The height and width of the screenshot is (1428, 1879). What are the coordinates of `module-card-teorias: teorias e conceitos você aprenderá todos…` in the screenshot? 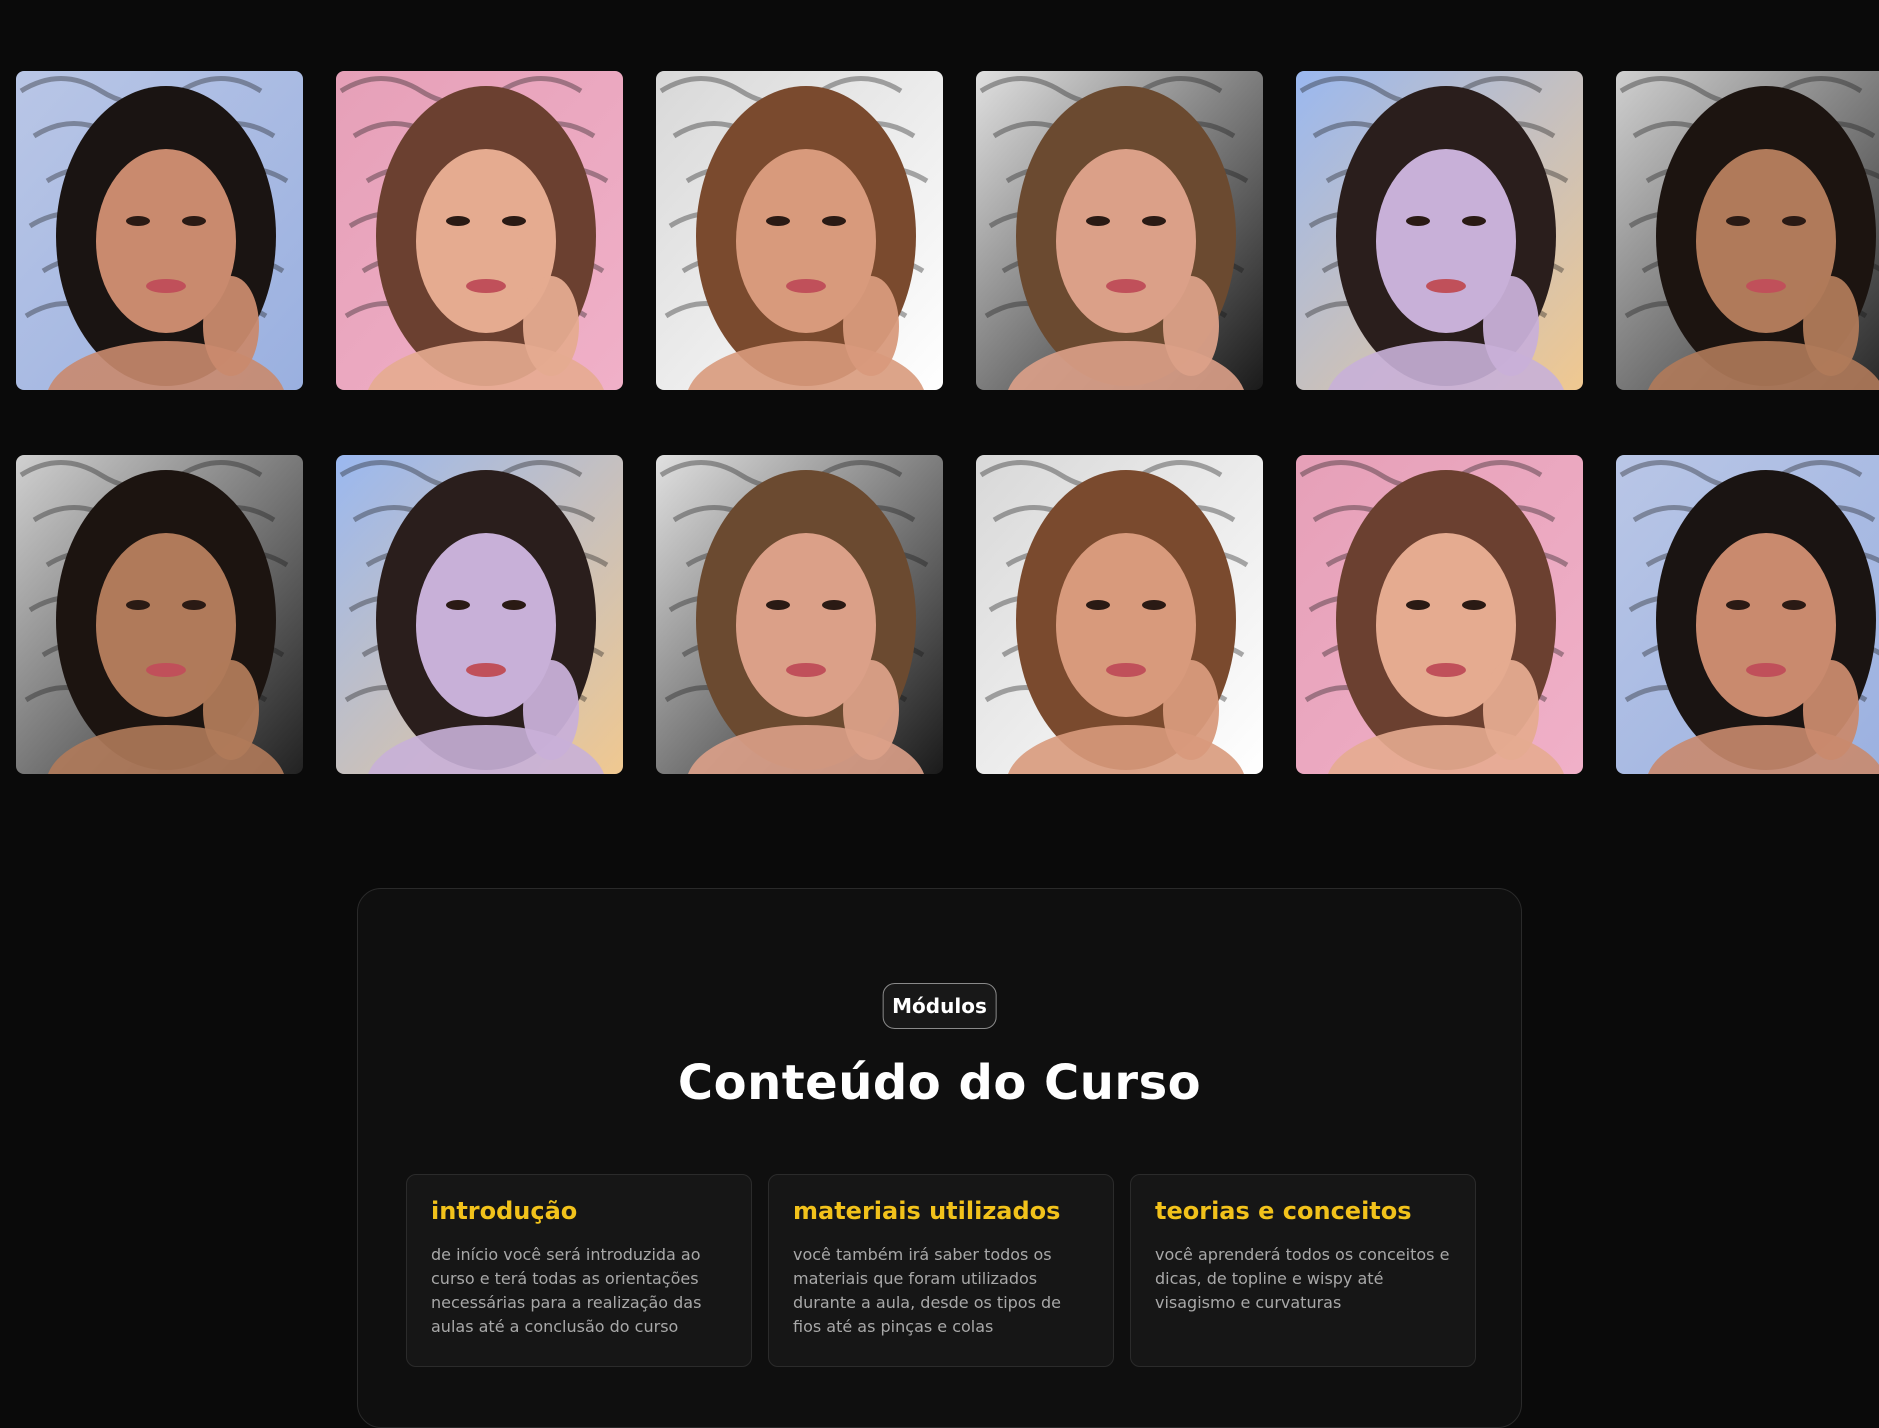 It's located at (1303, 1270).